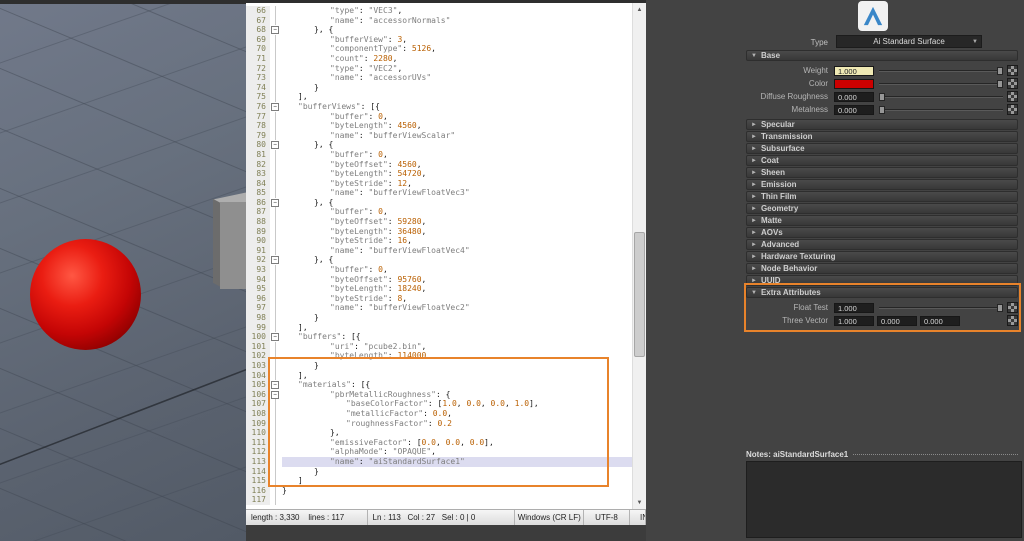 This screenshot has height=541, width=1024. I want to click on color-swatch, so click(854, 83).